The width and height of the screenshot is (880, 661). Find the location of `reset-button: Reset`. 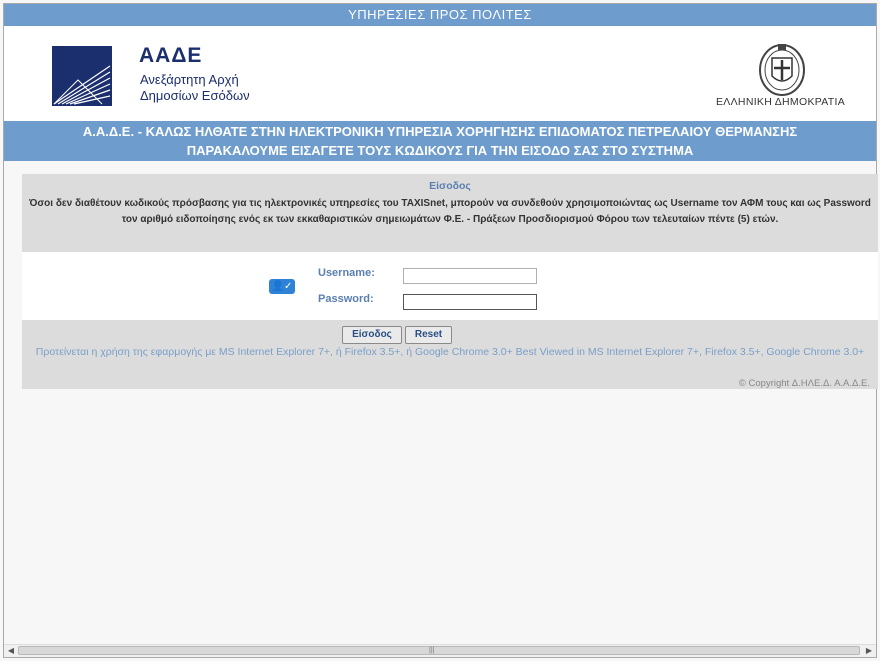

reset-button: Reset is located at coordinates (428, 335).